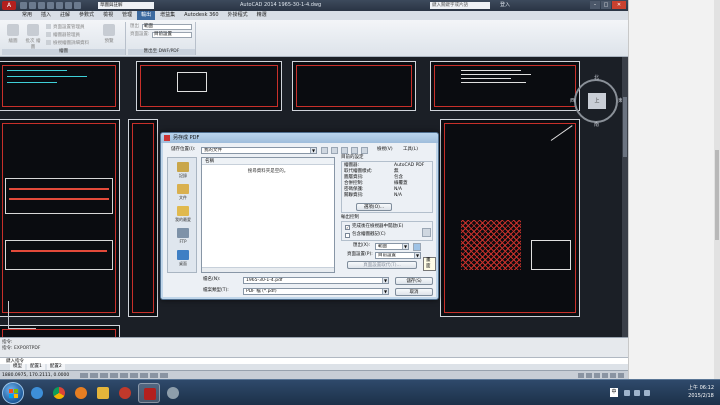  Describe the element at coordinates (173, 393) in the screenshot. I see `taskbar-app7` at that location.